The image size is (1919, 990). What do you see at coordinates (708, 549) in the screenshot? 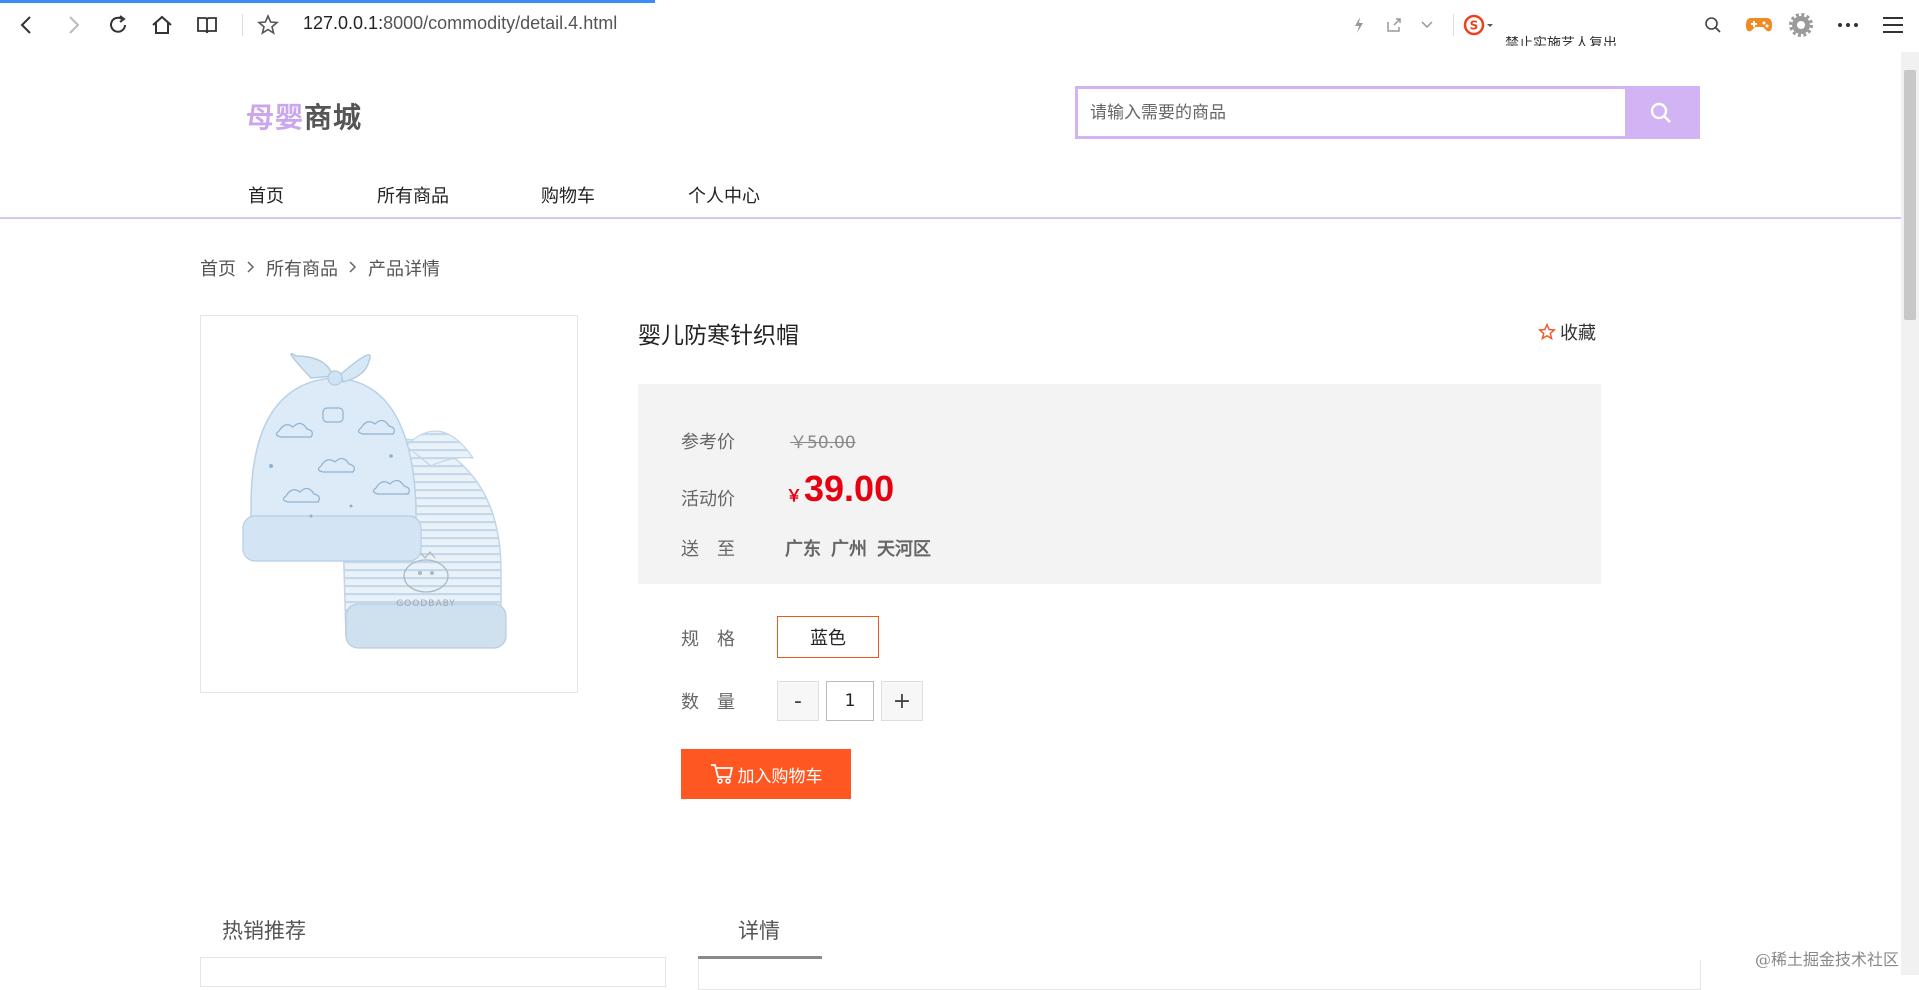
I see `ship-label: 送 至` at bounding box center [708, 549].